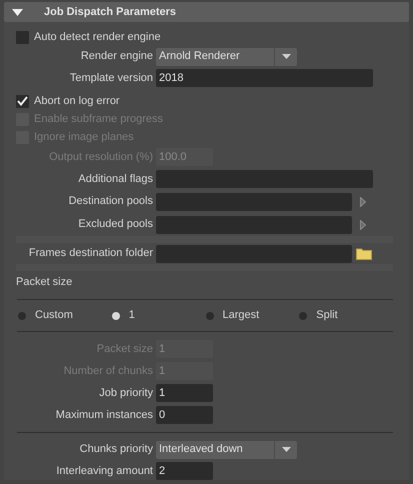 The image size is (413, 484). What do you see at coordinates (184, 415) in the screenshot?
I see `input-field: 0` at bounding box center [184, 415].